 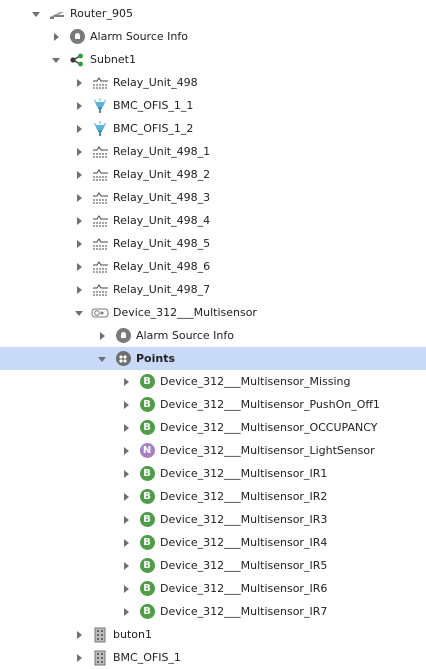 What do you see at coordinates (100, 313) in the screenshot?
I see `multisensor-icon` at bounding box center [100, 313].